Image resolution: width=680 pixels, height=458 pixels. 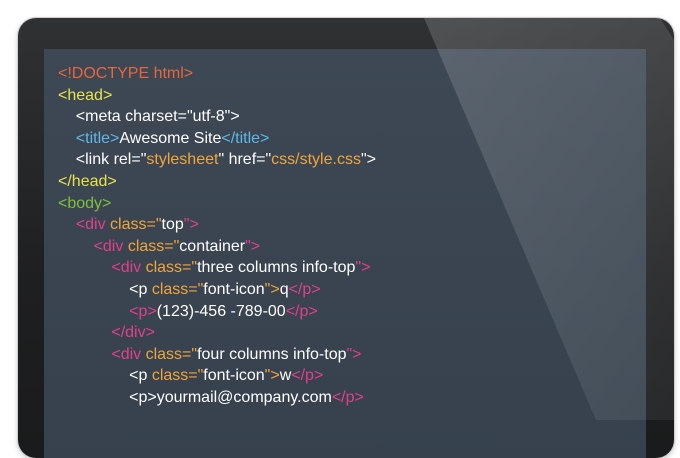 I want to click on code-token: <!DOCTYPE html>, so click(x=126, y=73).